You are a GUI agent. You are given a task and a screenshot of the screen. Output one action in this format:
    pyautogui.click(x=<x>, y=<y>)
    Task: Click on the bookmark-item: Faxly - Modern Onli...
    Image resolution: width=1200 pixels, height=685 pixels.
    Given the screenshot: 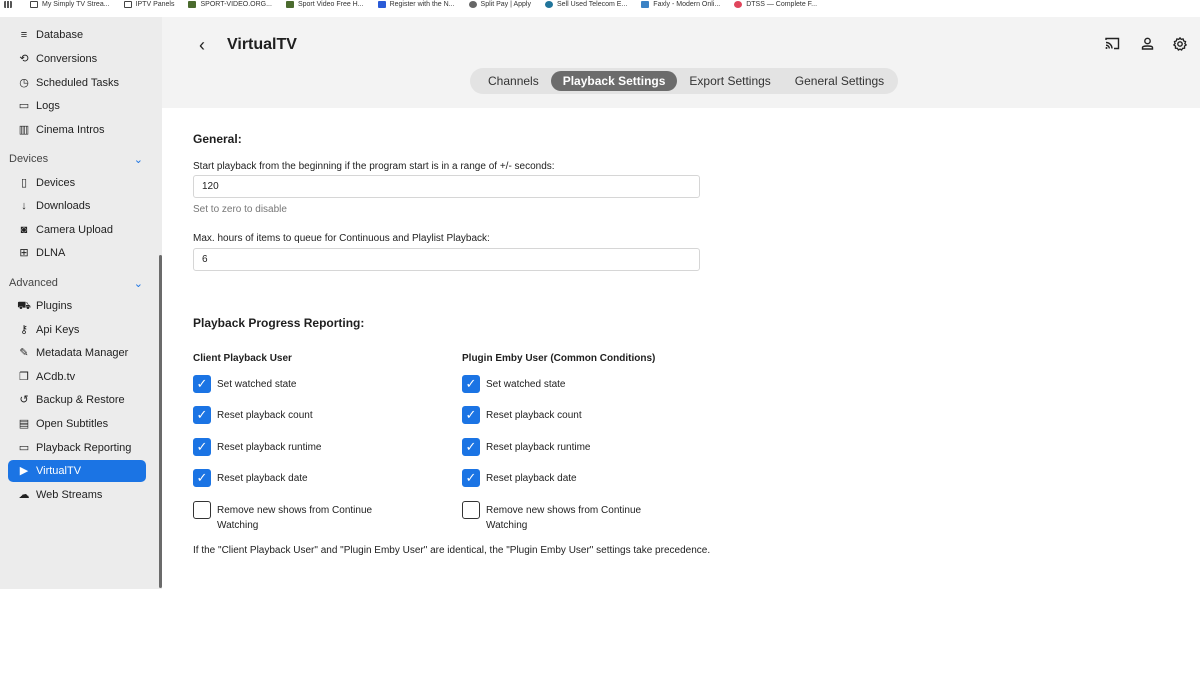 What is the action you would take?
    pyautogui.click(x=680, y=4)
    